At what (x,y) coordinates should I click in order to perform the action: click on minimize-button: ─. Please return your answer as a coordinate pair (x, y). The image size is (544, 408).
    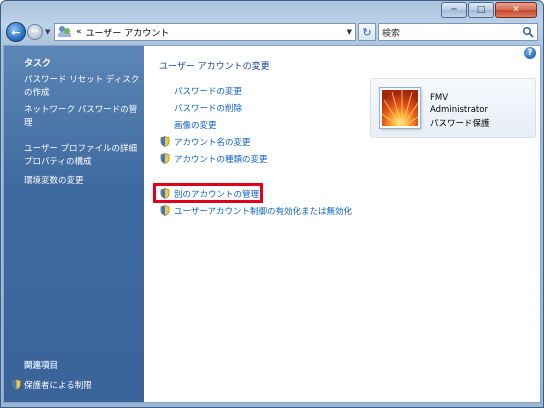
    Looking at the image, I should click on (454, 10).